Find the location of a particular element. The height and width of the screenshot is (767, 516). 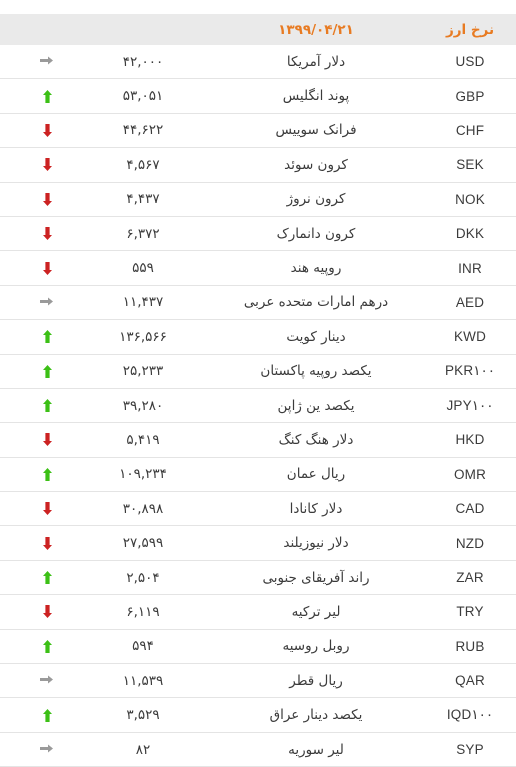

table-row: QAR ریال قطر ۱۱,۵۳۹ is located at coordinates (258, 681).